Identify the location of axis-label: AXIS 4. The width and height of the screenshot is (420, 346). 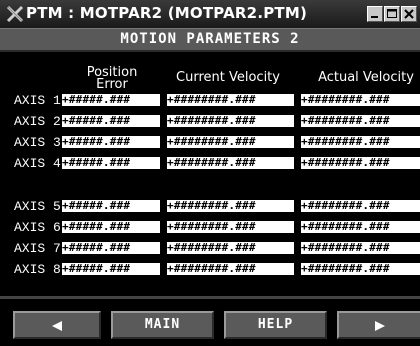
(37, 163).